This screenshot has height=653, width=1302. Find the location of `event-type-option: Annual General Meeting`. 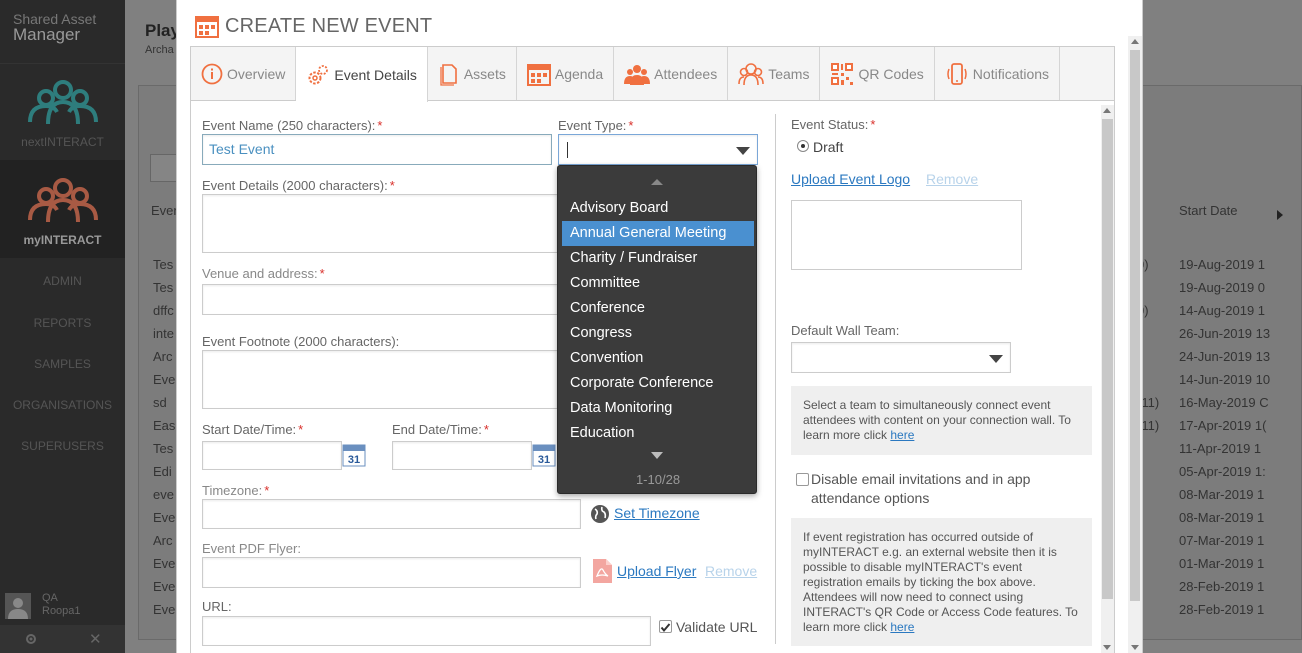

event-type-option: Annual General Meeting is located at coordinates (658, 233).